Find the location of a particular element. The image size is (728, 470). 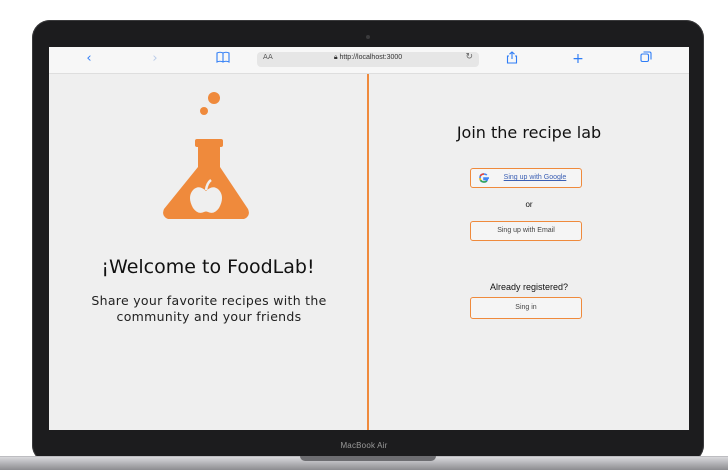

browser-toolbar: ‹ › AA 🔒︎ http://localhost:3000 ↻ + is located at coordinates (369, 60).